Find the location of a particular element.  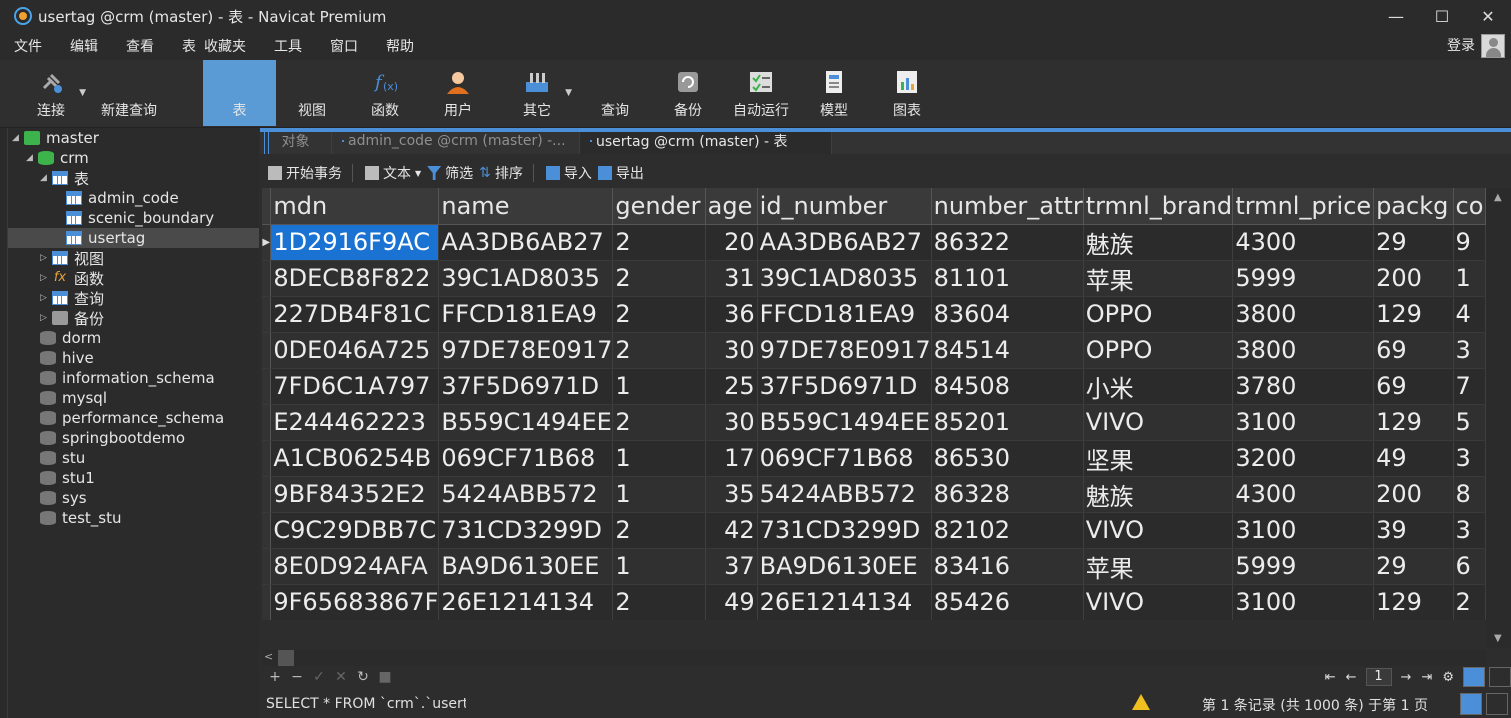

table-cell: 49 is located at coordinates (731, 602).